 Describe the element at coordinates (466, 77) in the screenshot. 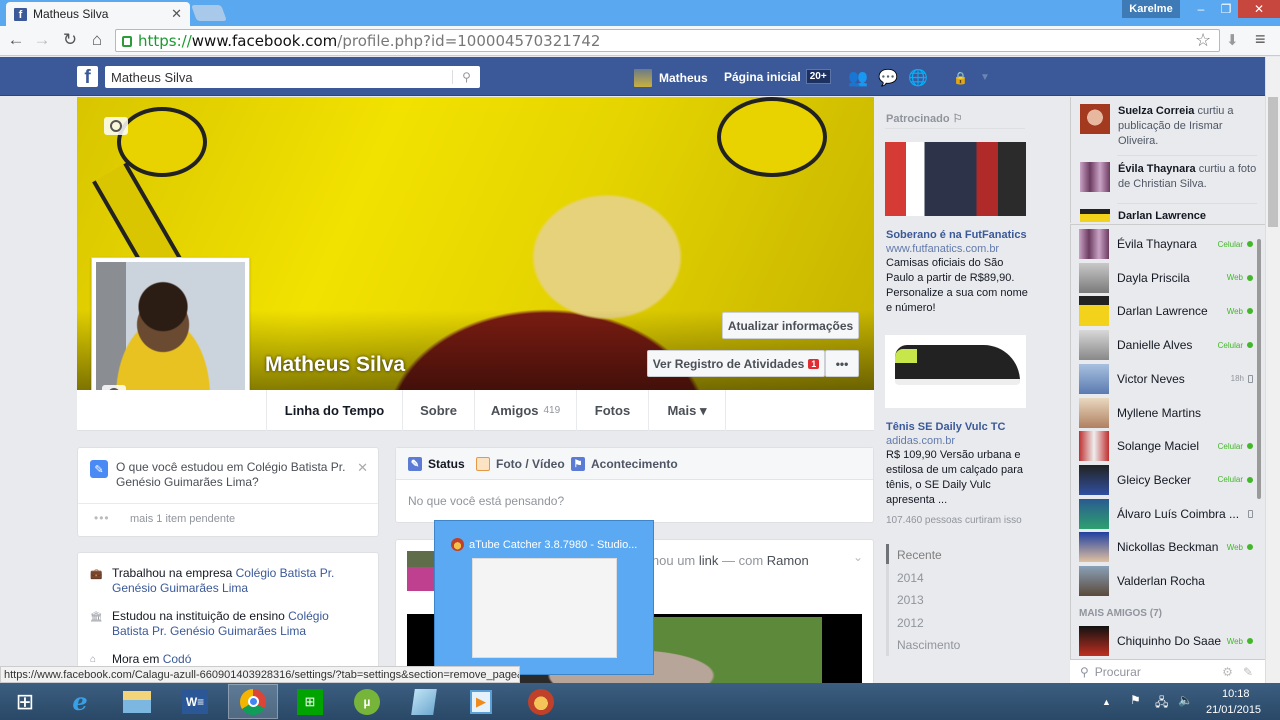

I see `search-icon: ⚲` at that location.